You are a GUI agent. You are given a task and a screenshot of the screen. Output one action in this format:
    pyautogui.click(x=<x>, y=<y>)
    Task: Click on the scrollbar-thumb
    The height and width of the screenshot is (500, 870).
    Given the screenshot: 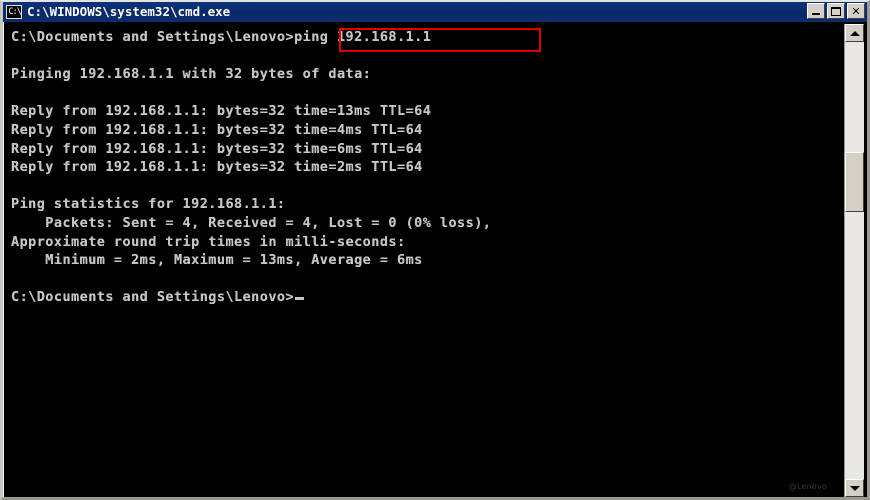 What is the action you would take?
    pyautogui.click(x=854, y=182)
    